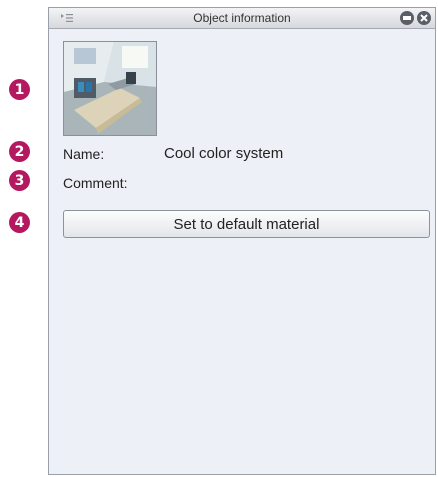  Describe the element at coordinates (19, 89) in the screenshot. I see `callout-1: 1` at that location.